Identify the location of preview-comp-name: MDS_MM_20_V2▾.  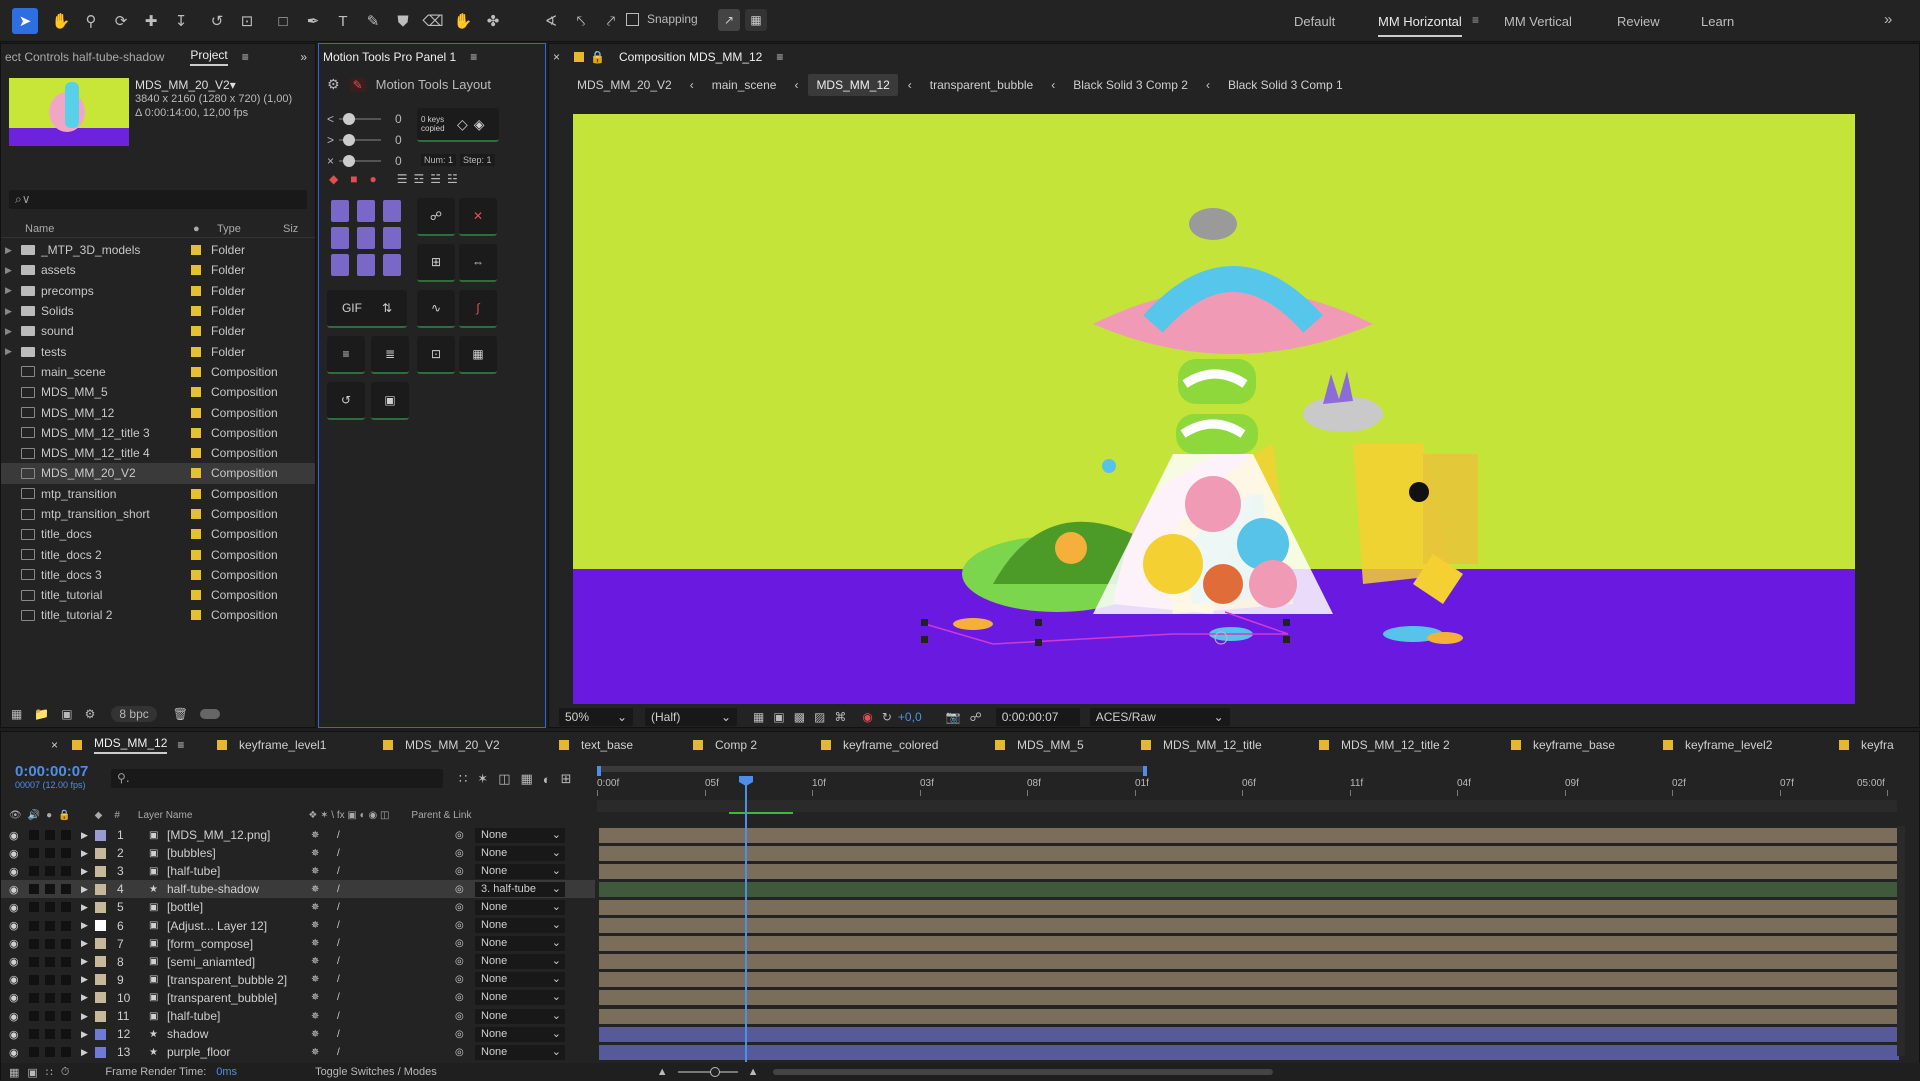
(213, 85).